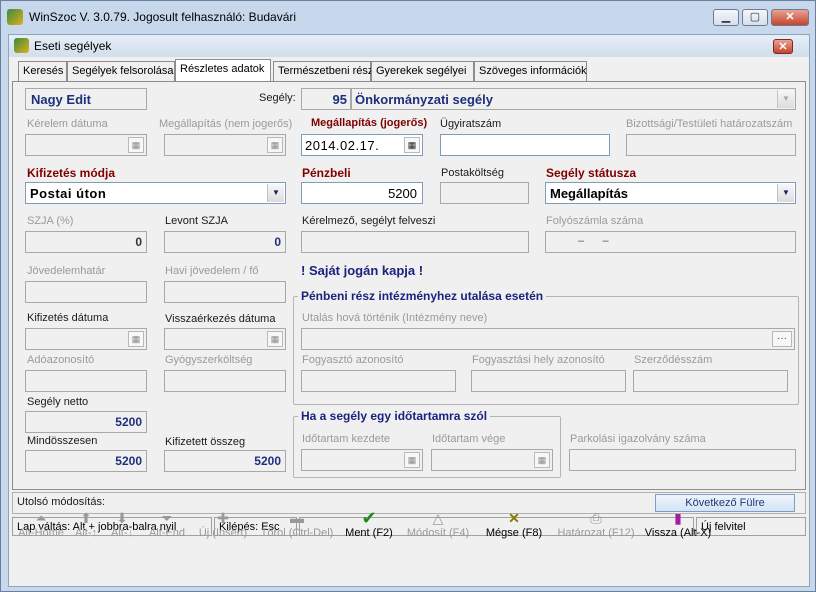  Describe the element at coordinates (782, 339) in the screenshot. I see `ellipsis-button: ···` at that location.